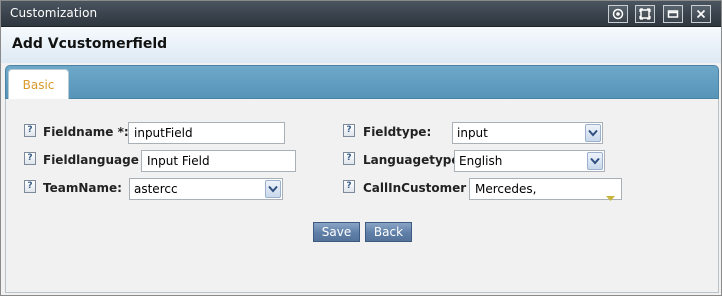  I want to click on languagetype-label: Languagetype:, so click(414, 160).